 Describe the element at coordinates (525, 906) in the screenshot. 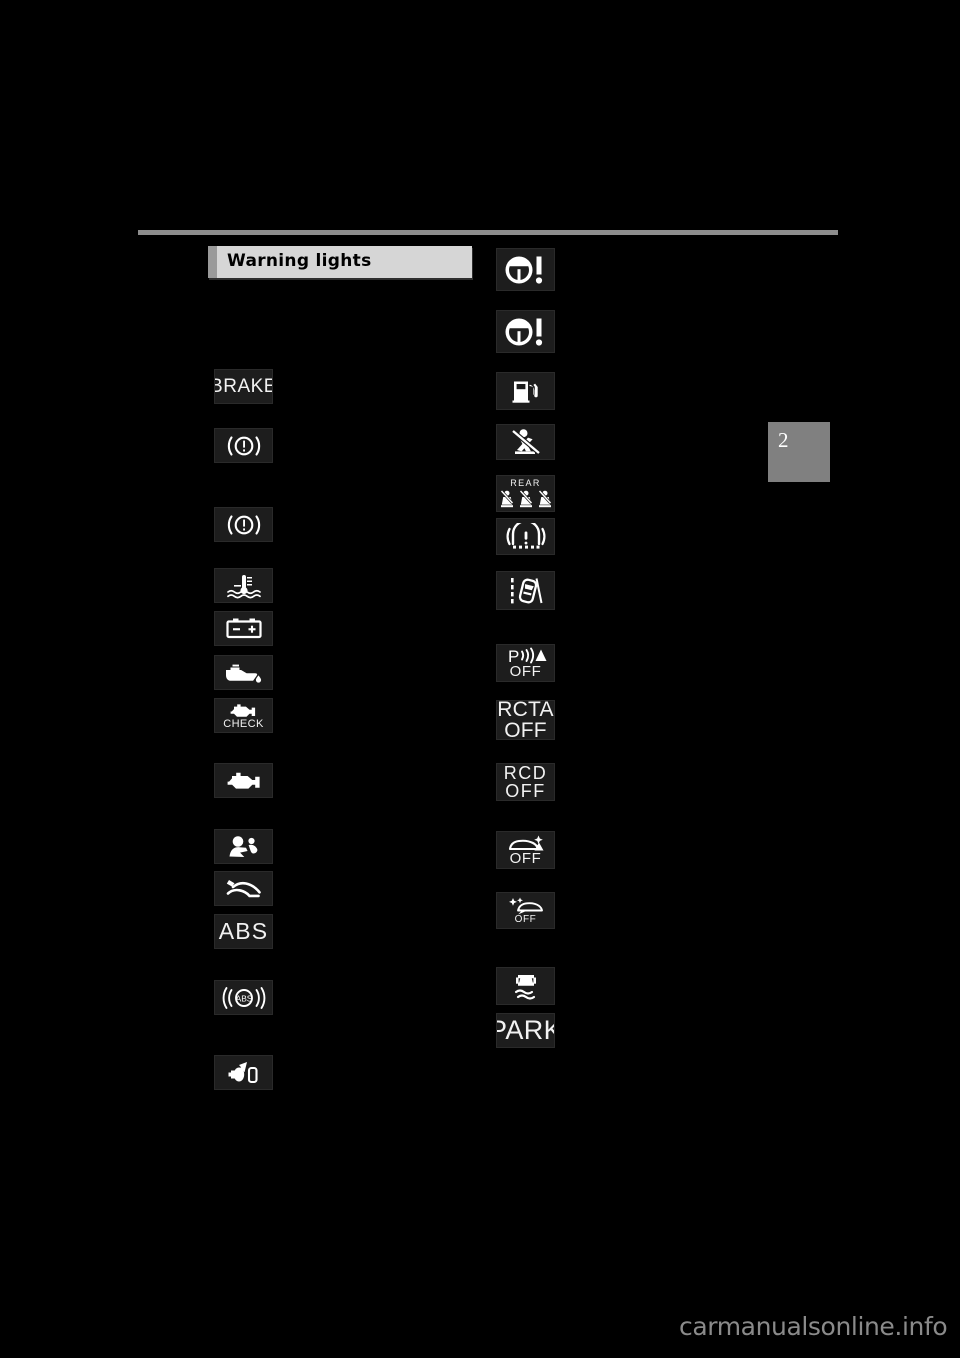

I see `pcs-front-off-icon` at that location.